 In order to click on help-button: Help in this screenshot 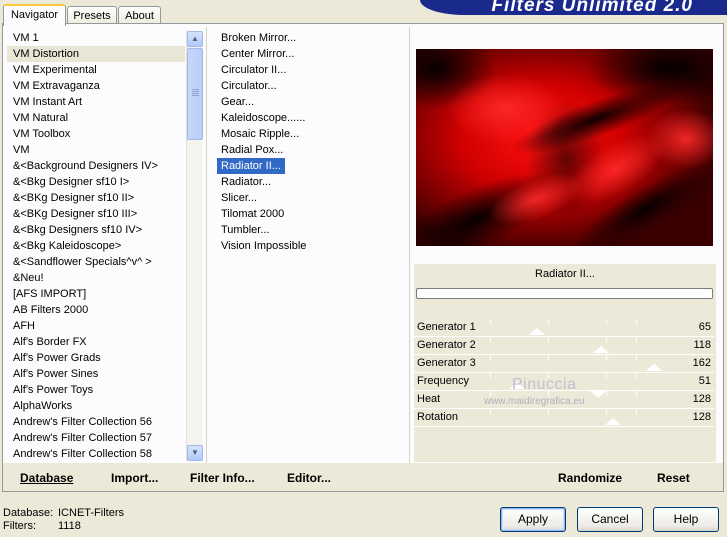, I will do `click(686, 519)`.